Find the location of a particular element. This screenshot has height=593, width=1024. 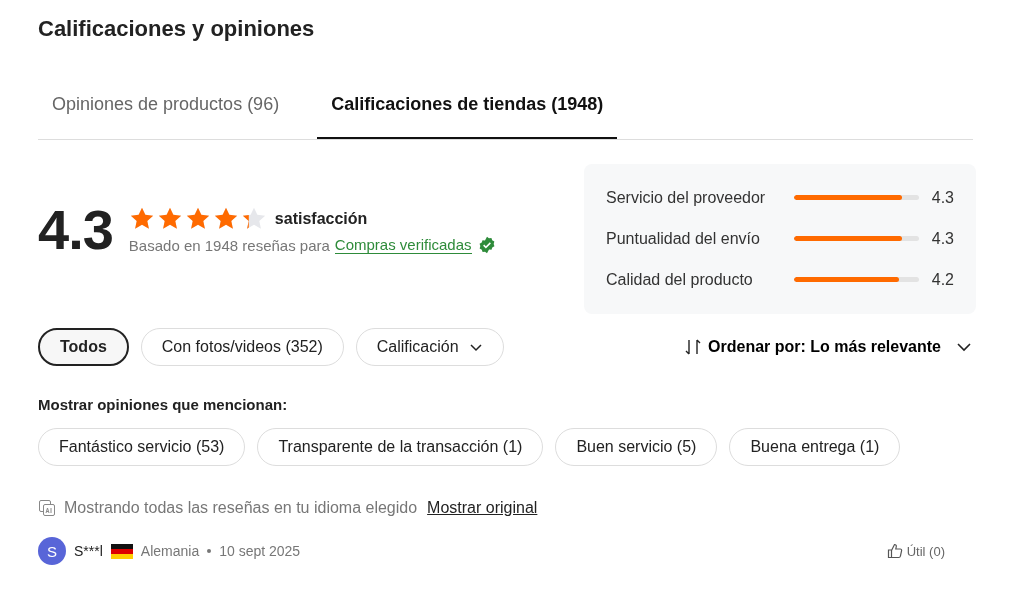

mention-tag: Buena entrega (1) is located at coordinates (815, 447).